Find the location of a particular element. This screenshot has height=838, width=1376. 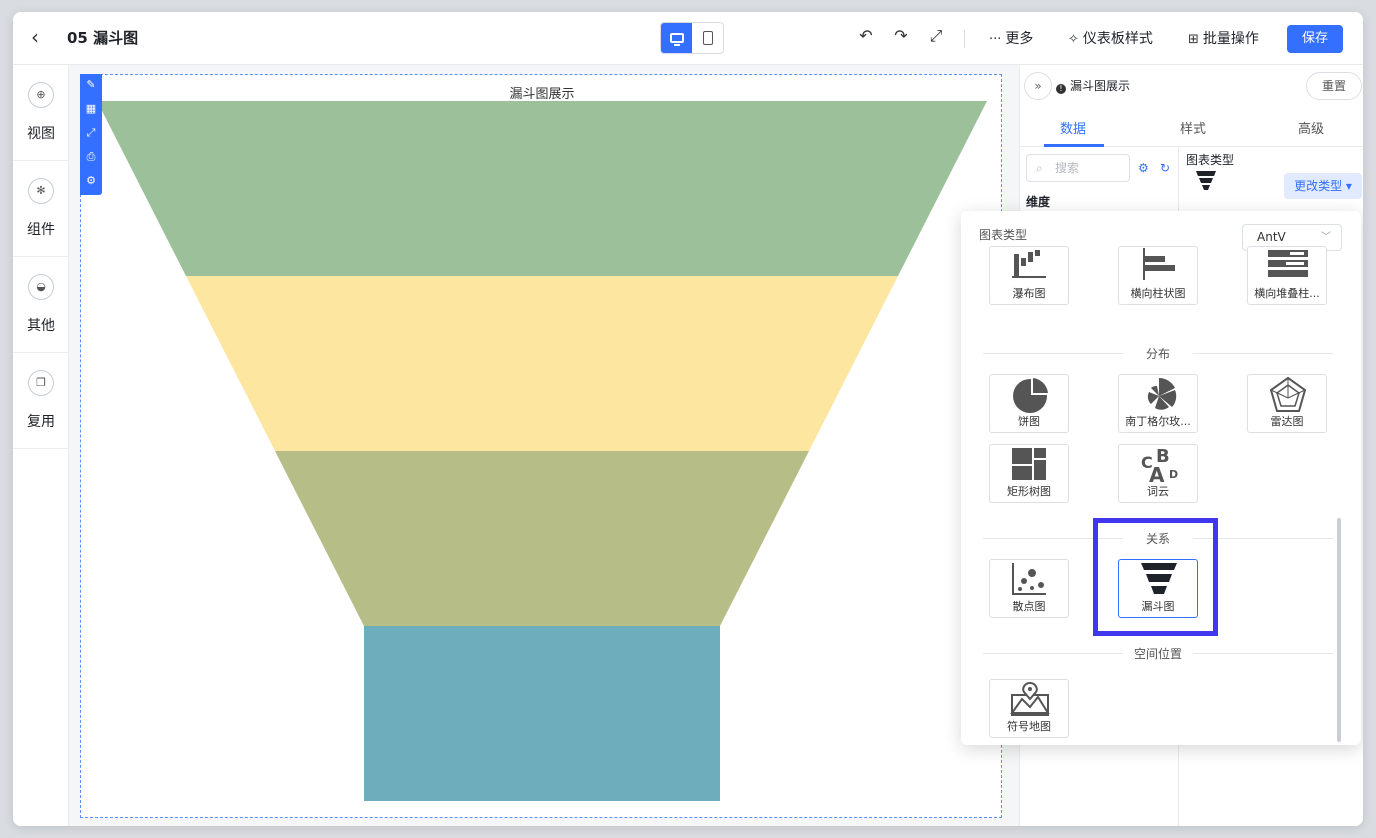

chart-option-label: 瀑布图 is located at coordinates (1029, 293).